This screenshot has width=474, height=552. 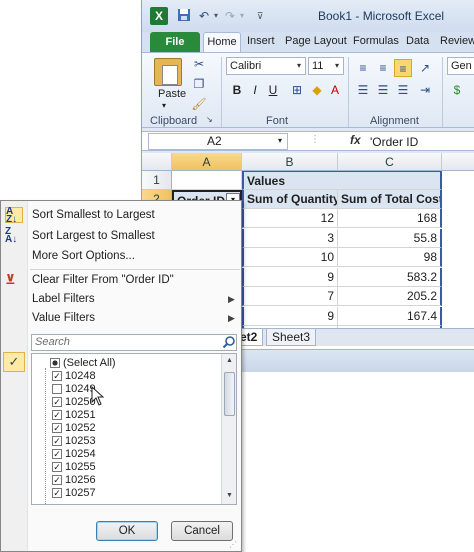 What do you see at coordinates (337, 66) in the screenshot?
I see `font-size-dropdown-icon: ▾` at bounding box center [337, 66].